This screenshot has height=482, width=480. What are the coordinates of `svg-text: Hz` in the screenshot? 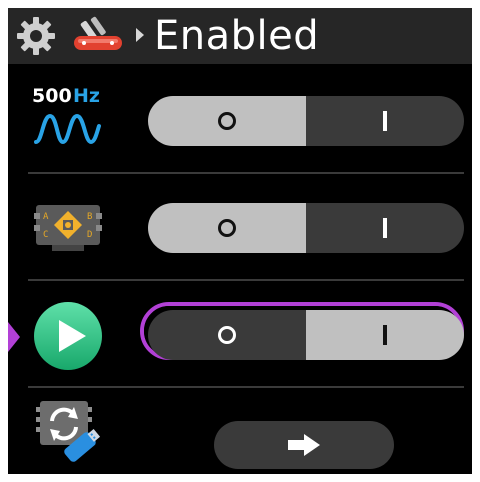 It's located at (86, 96).